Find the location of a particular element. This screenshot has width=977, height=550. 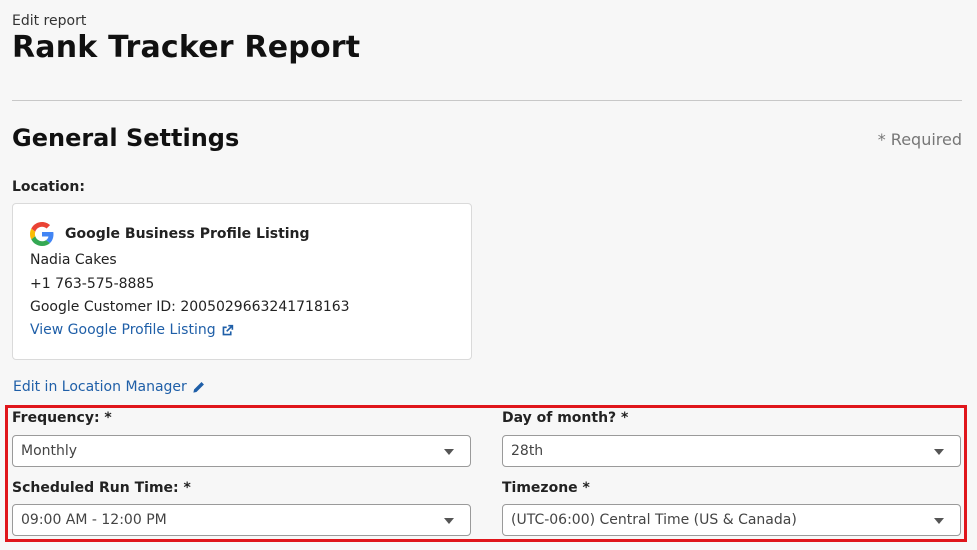

day-of-month-label: Day of month? * is located at coordinates (565, 418).